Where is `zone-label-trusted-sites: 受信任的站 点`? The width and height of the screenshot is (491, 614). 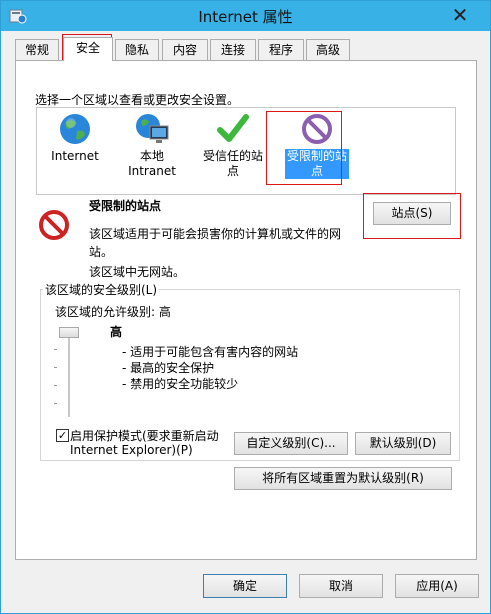 zone-label-trusted-sites: 受信任的站 点 is located at coordinates (232, 163).